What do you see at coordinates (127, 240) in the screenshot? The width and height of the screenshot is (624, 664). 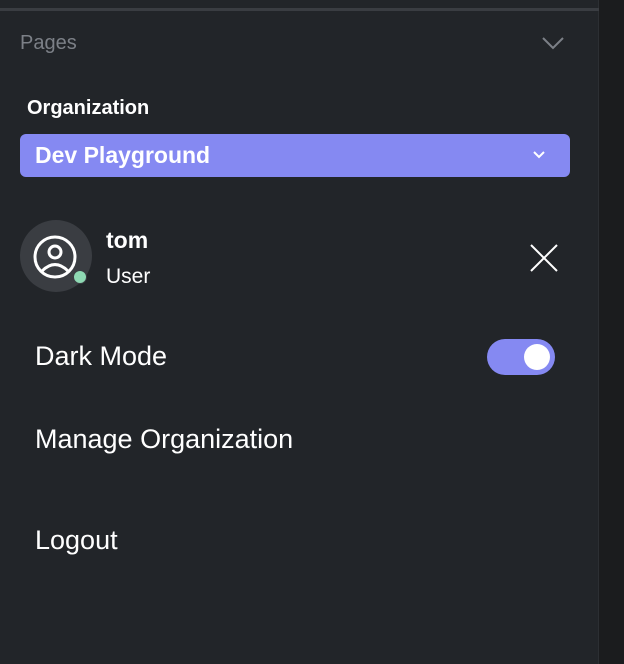 I see `user-name: tom` at bounding box center [127, 240].